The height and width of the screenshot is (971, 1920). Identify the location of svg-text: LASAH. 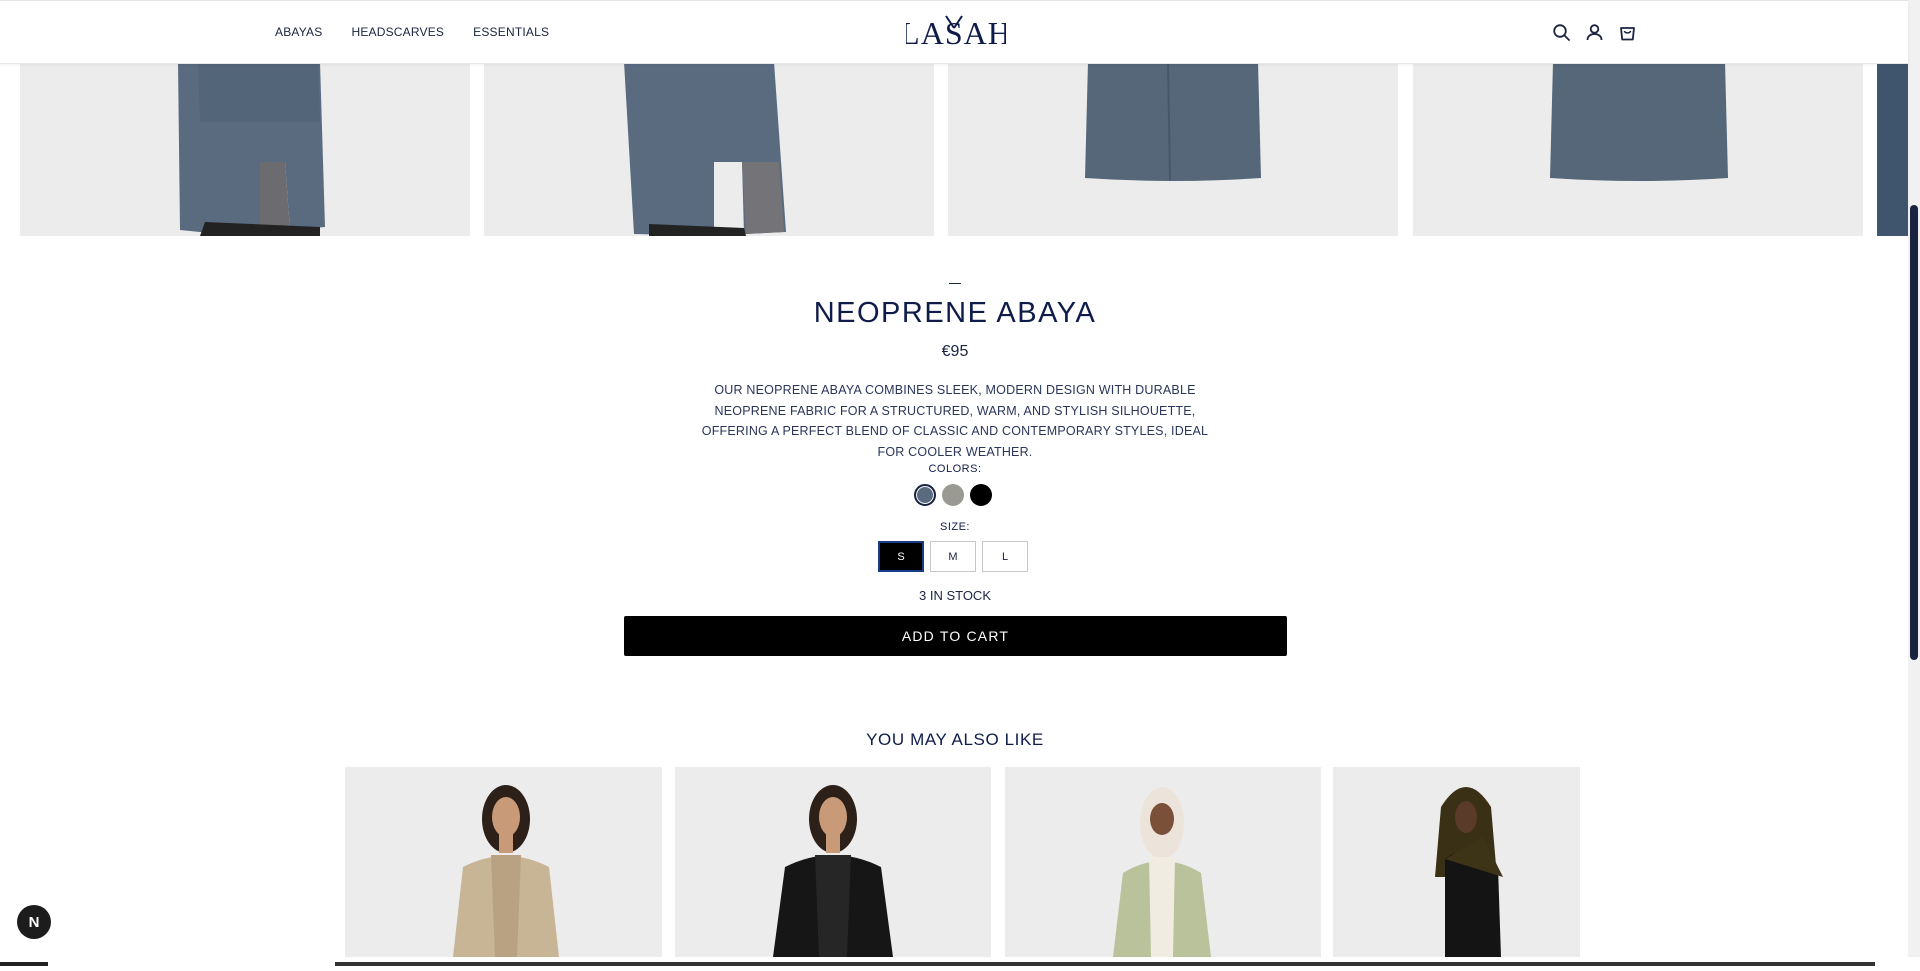
(956, 33).